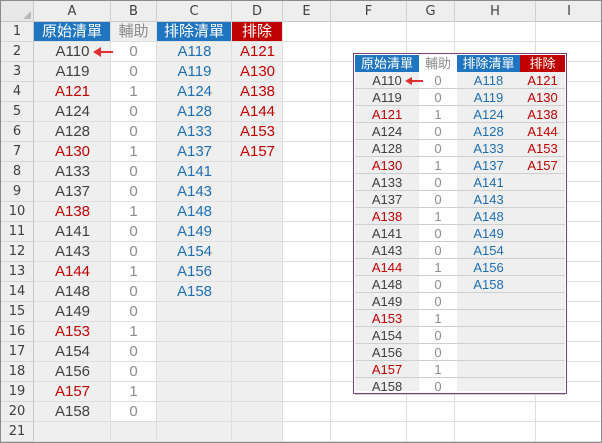 The height and width of the screenshot is (443, 602). I want to click on copy-exclude-list-cell: A148, so click(488, 216).